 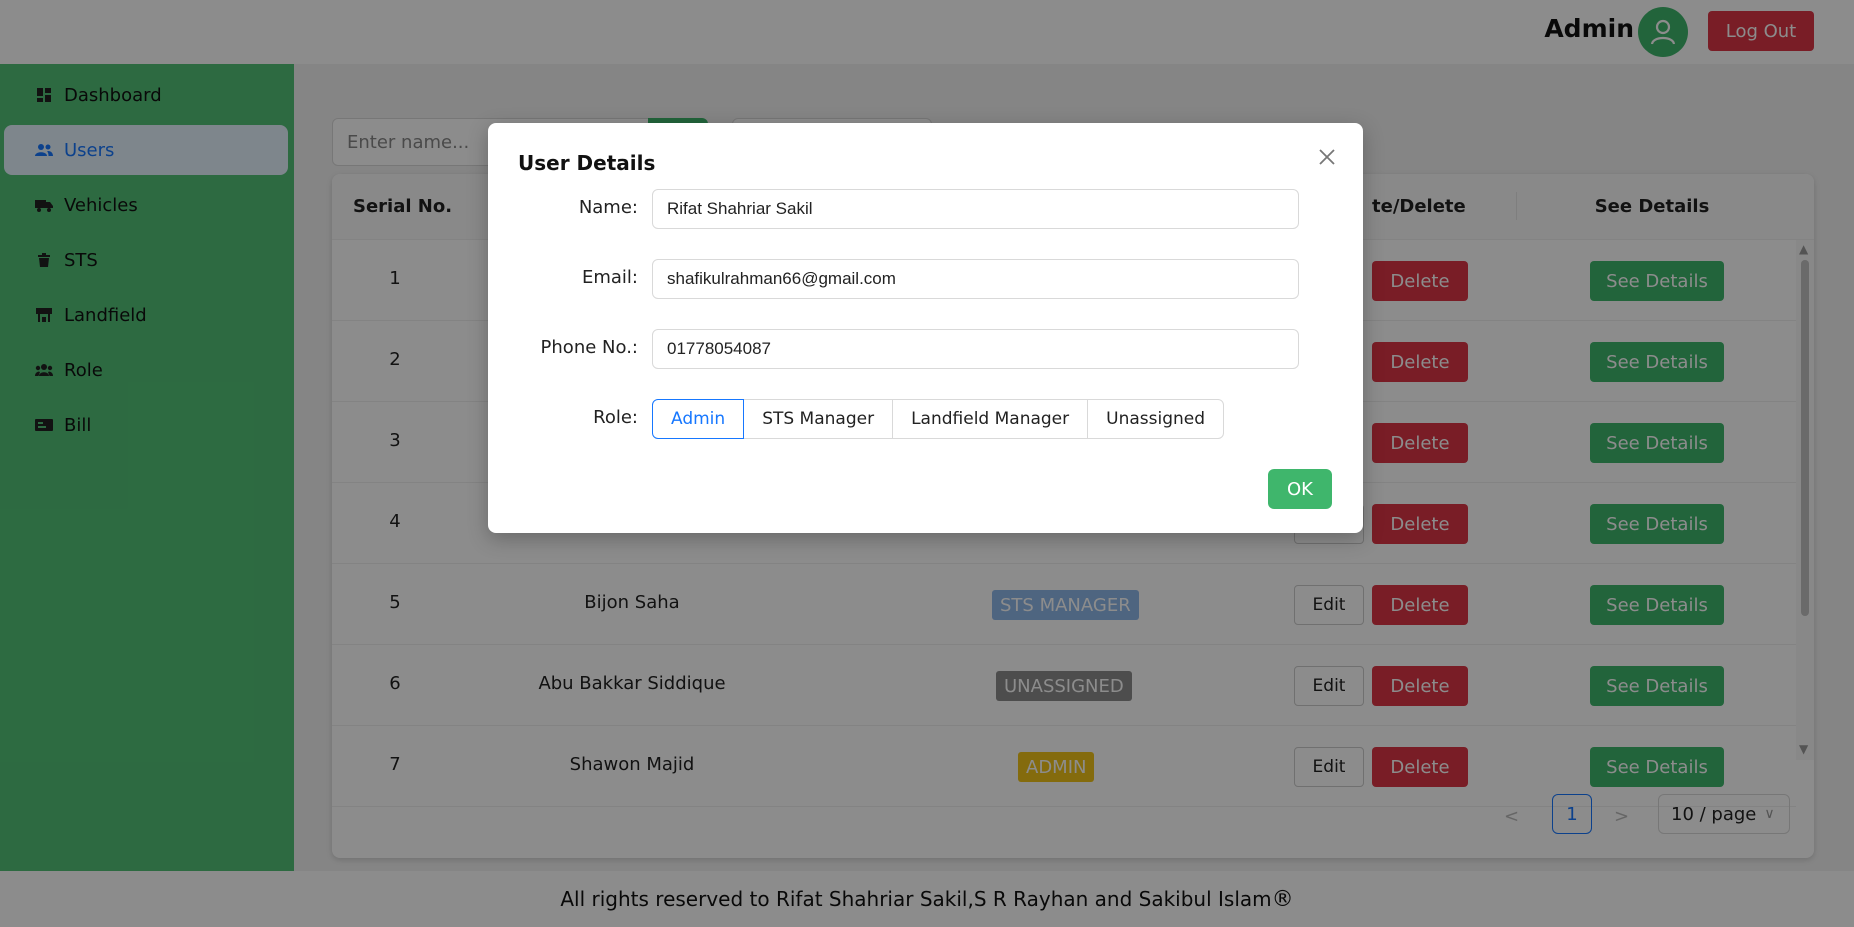 I want to click on role-label: Role:, so click(x=615, y=417).